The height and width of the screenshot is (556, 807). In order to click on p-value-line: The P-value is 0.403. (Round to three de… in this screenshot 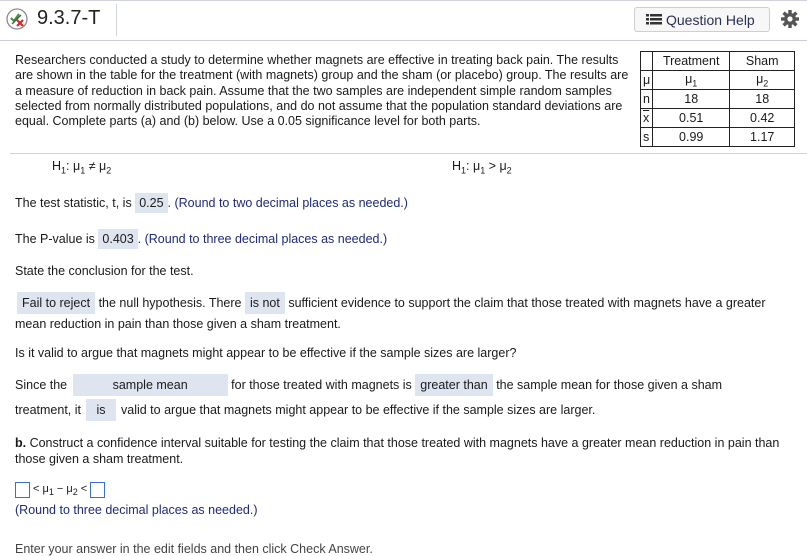, I will do `click(201, 239)`.